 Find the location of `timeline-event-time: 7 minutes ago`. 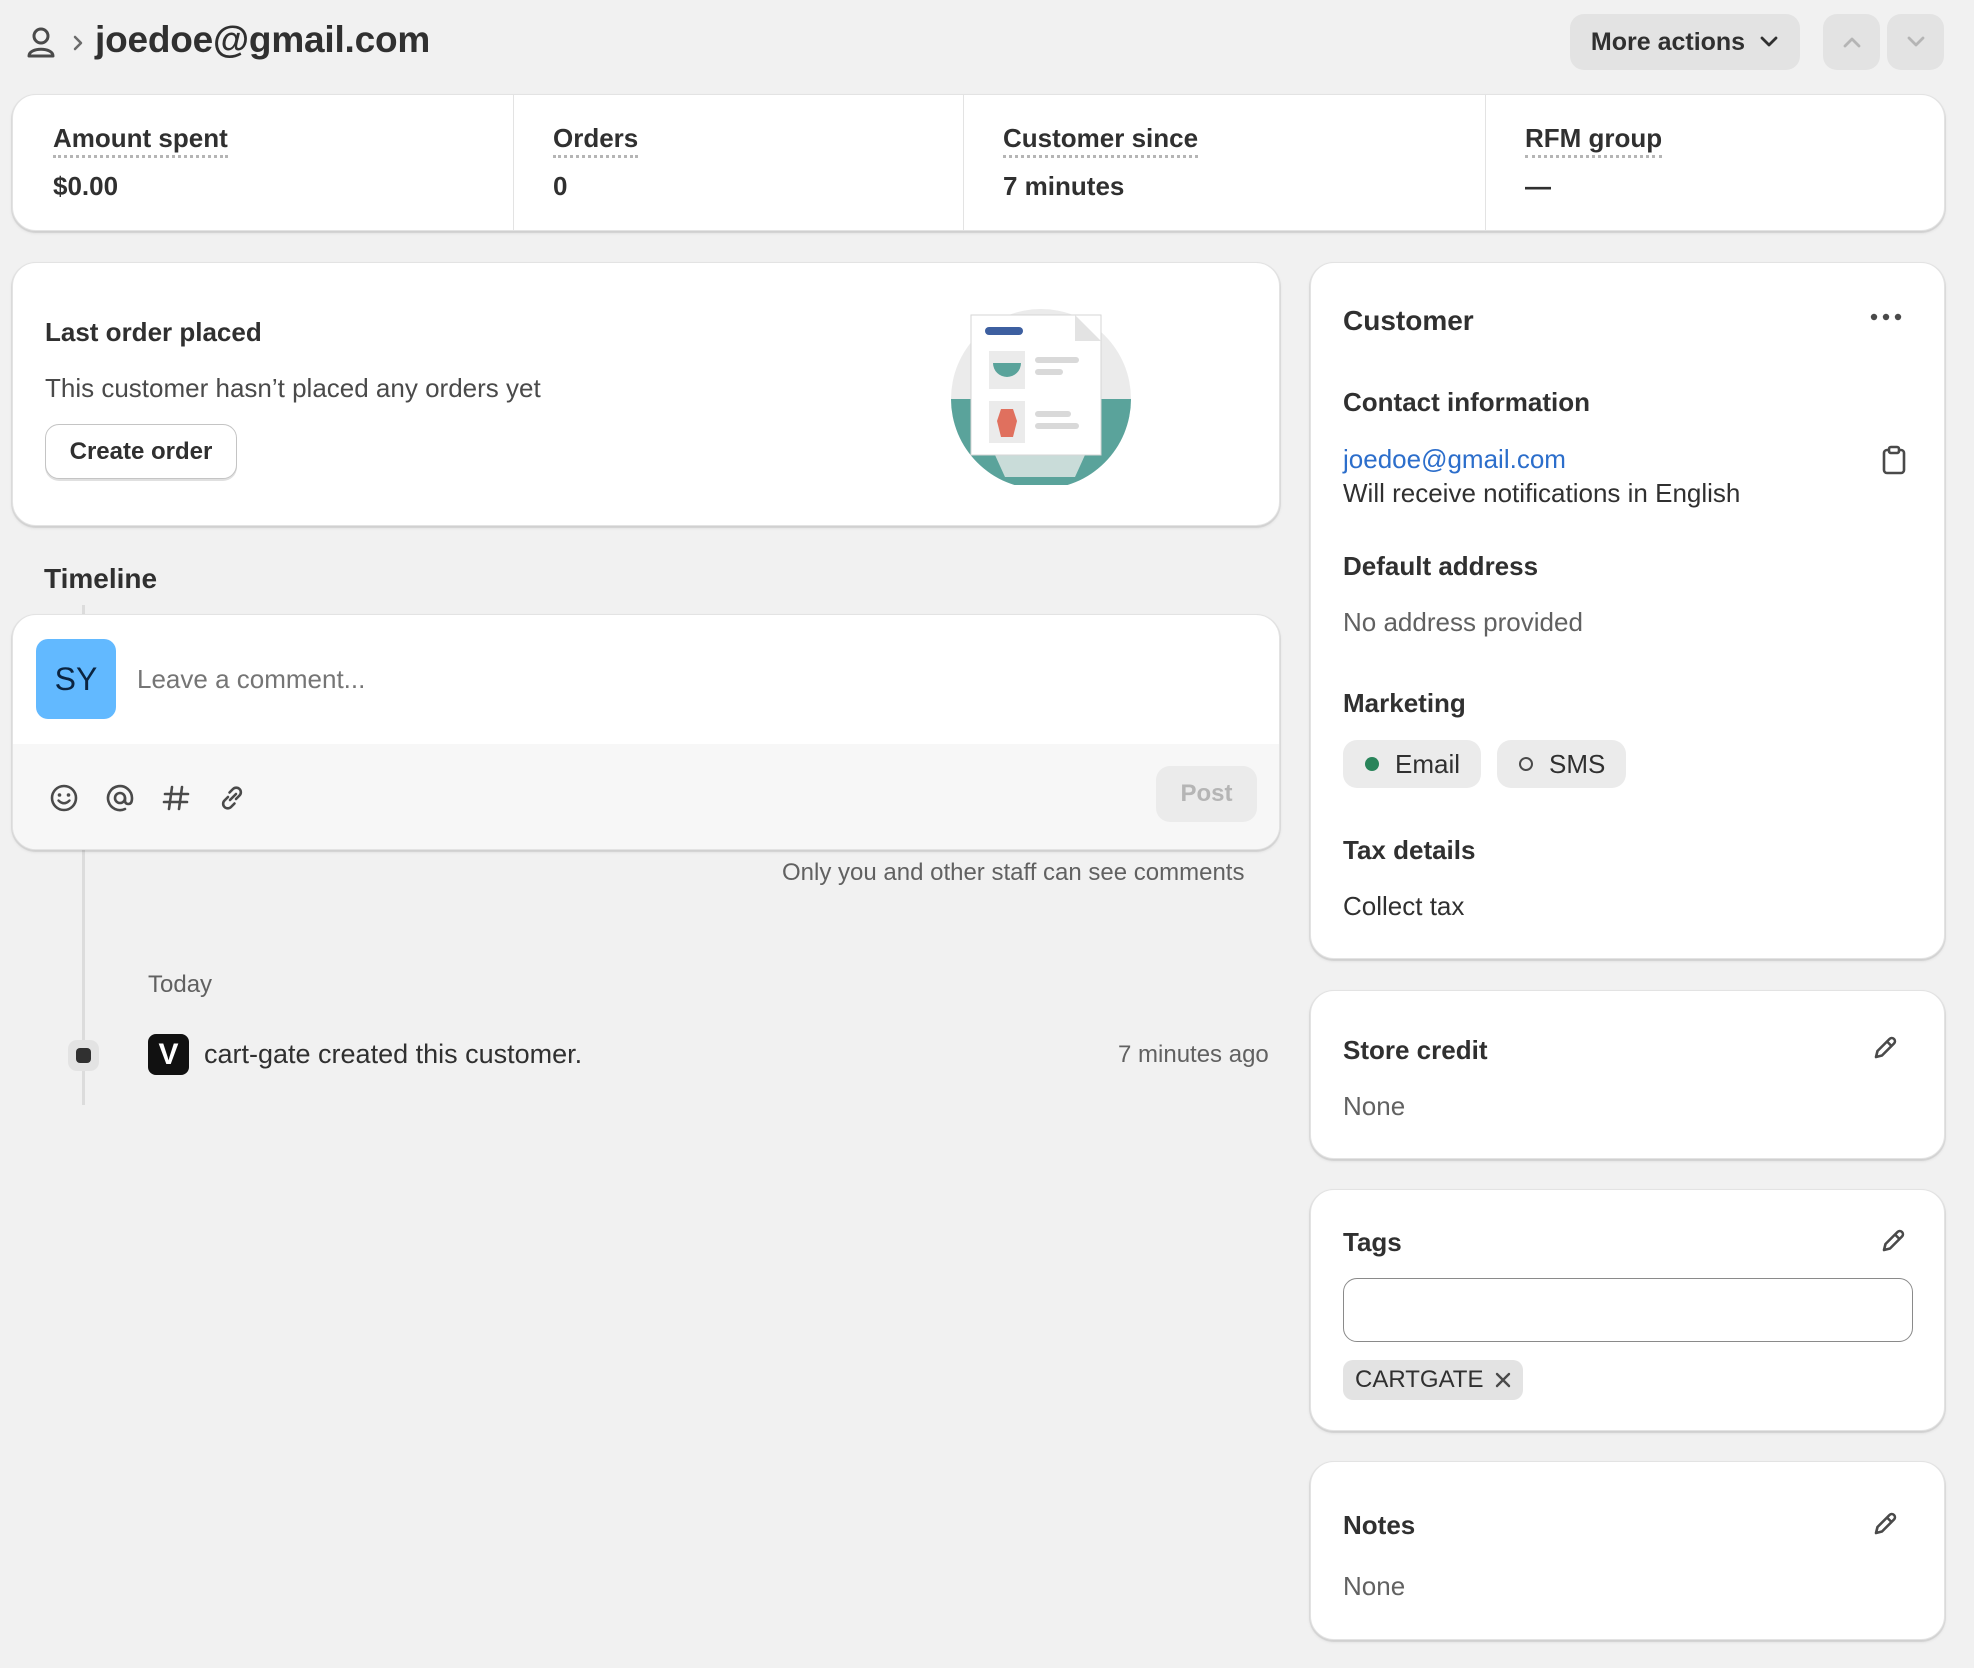

timeline-event-time: 7 minutes ago is located at coordinates (1193, 1054).